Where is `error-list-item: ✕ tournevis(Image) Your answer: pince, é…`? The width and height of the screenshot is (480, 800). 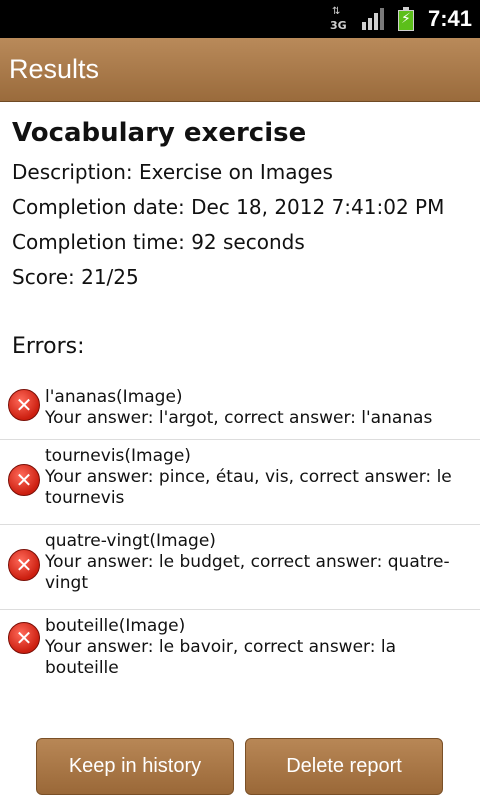
error-list-item: ✕ tournevis(Image) Your answer: pince, é… is located at coordinates (240, 482).